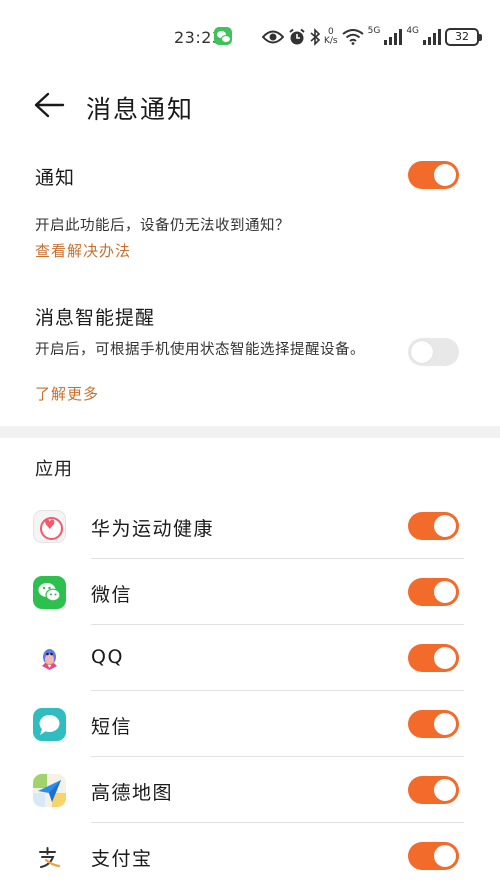 This screenshot has height=880, width=500. I want to click on app-toggle-amap, so click(433, 790).